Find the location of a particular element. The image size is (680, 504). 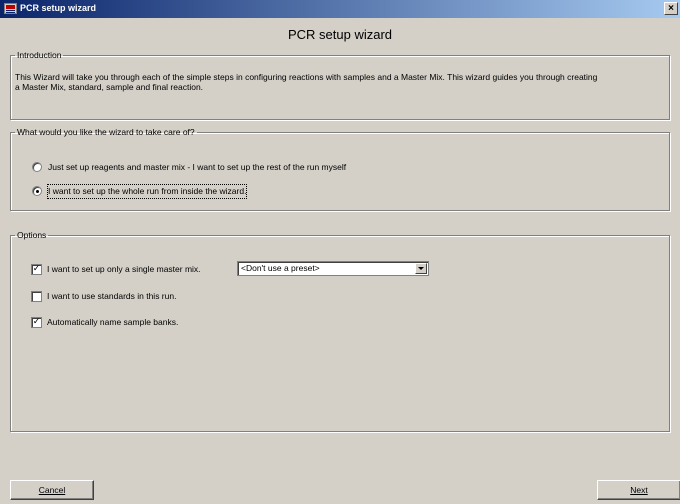

checkbox-use-standards-label: I want to use standards in this run. is located at coordinates (111, 296).